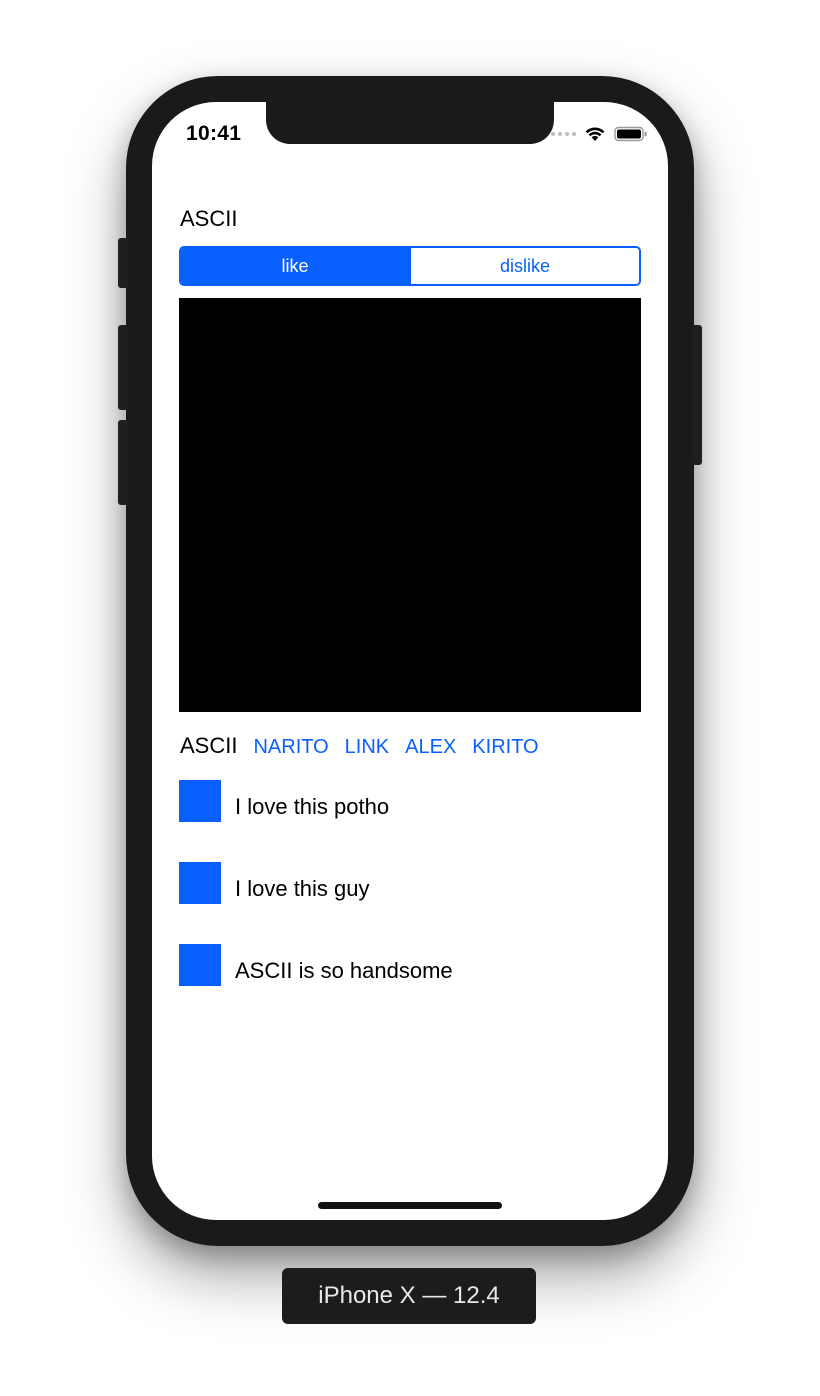 Image resolution: width=820 pixels, height=1396 pixels. What do you see at coordinates (209, 218) in the screenshot?
I see `page-title: ASCII` at bounding box center [209, 218].